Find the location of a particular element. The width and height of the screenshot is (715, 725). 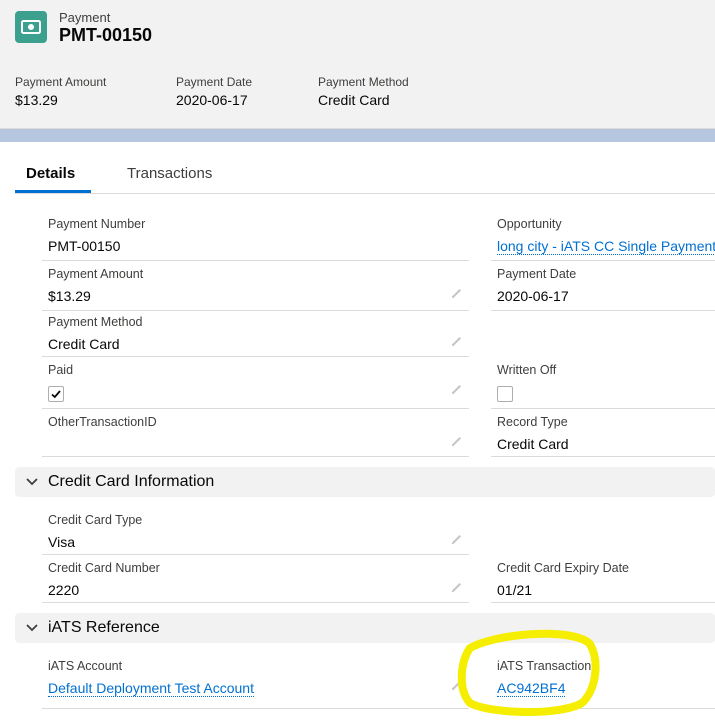

field-value: $13.29 is located at coordinates (69, 296).